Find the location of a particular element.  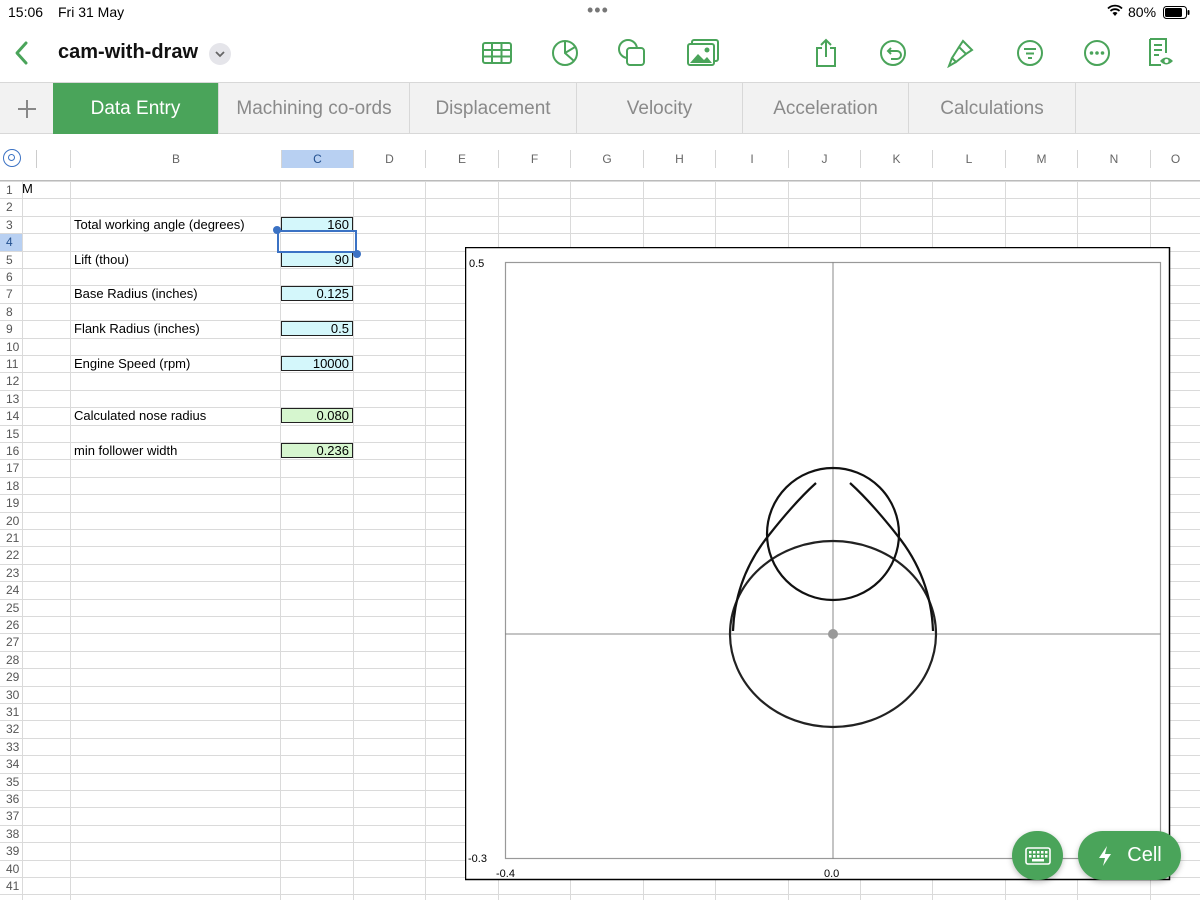

row-label: Engine Speed (rpm) is located at coordinates (132, 363).